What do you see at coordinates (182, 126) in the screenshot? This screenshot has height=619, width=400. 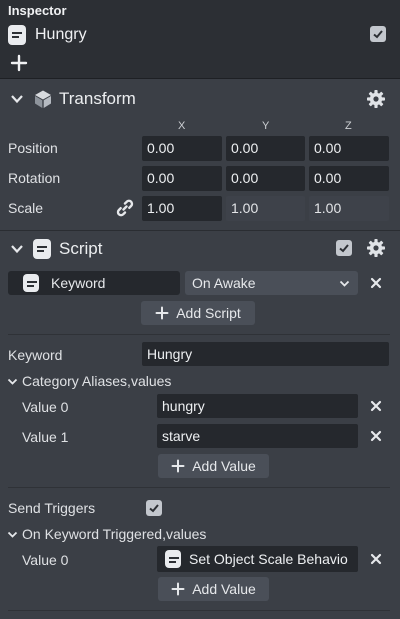 I see `axis-x-label: X` at bounding box center [182, 126].